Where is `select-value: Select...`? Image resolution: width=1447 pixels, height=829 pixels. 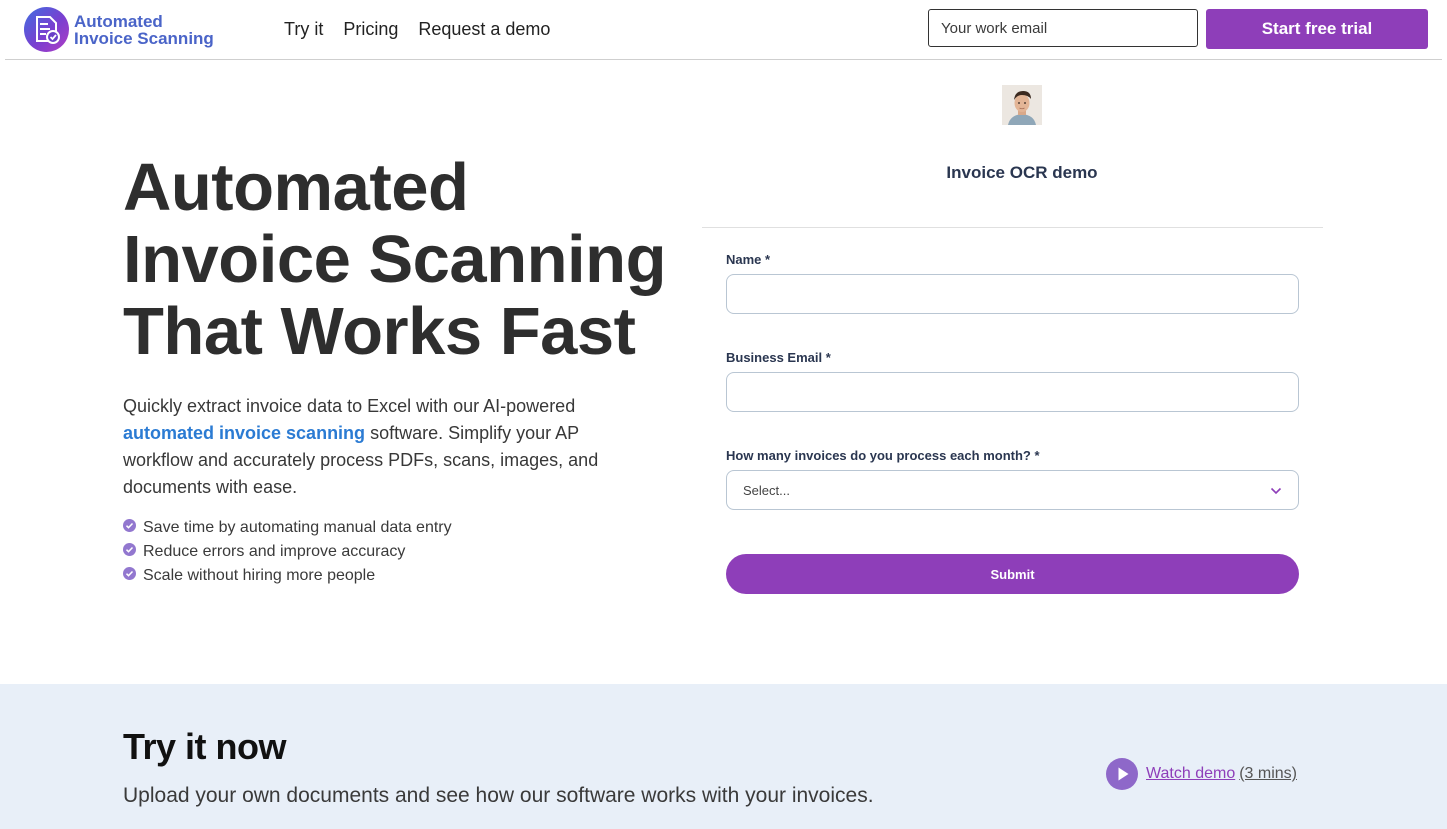
select-value: Select... is located at coordinates (766, 490).